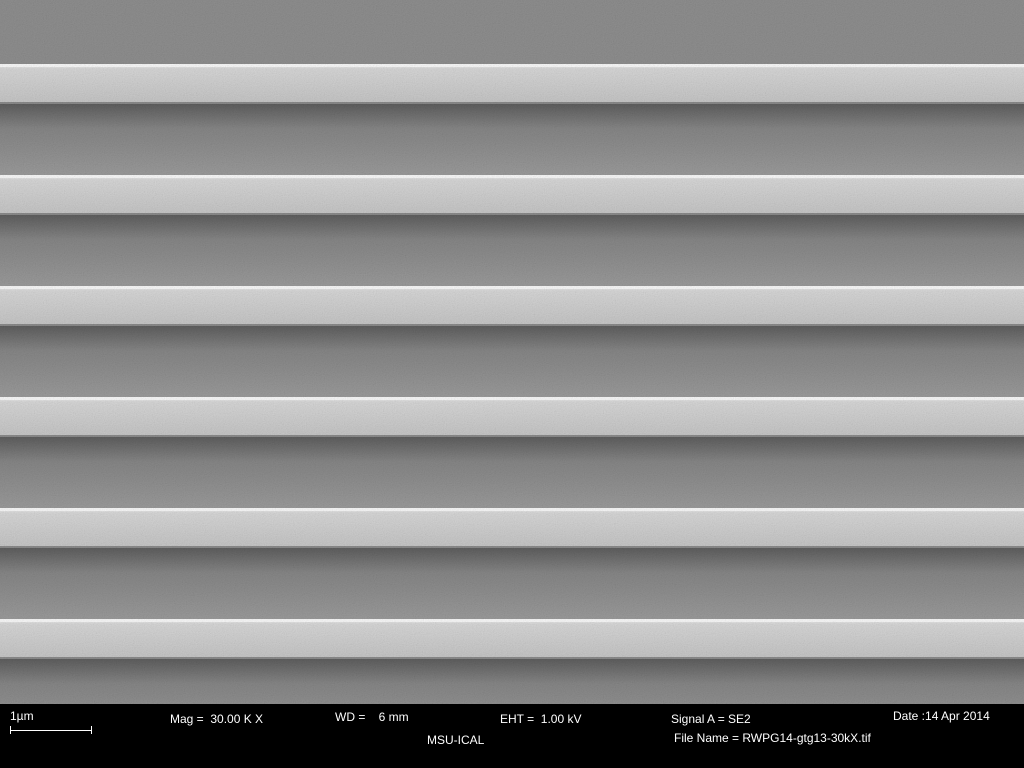 This screenshot has height=768, width=1024. I want to click on scale-bar-label: 1µm, so click(22, 716).